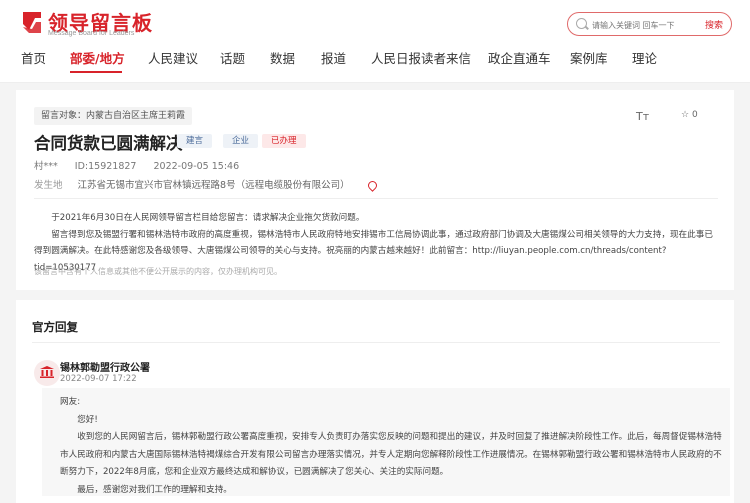 This screenshot has width=750, height=503. What do you see at coordinates (519, 57) in the screenshot?
I see `nav-item-business-direct: 政企直通车` at bounding box center [519, 57].